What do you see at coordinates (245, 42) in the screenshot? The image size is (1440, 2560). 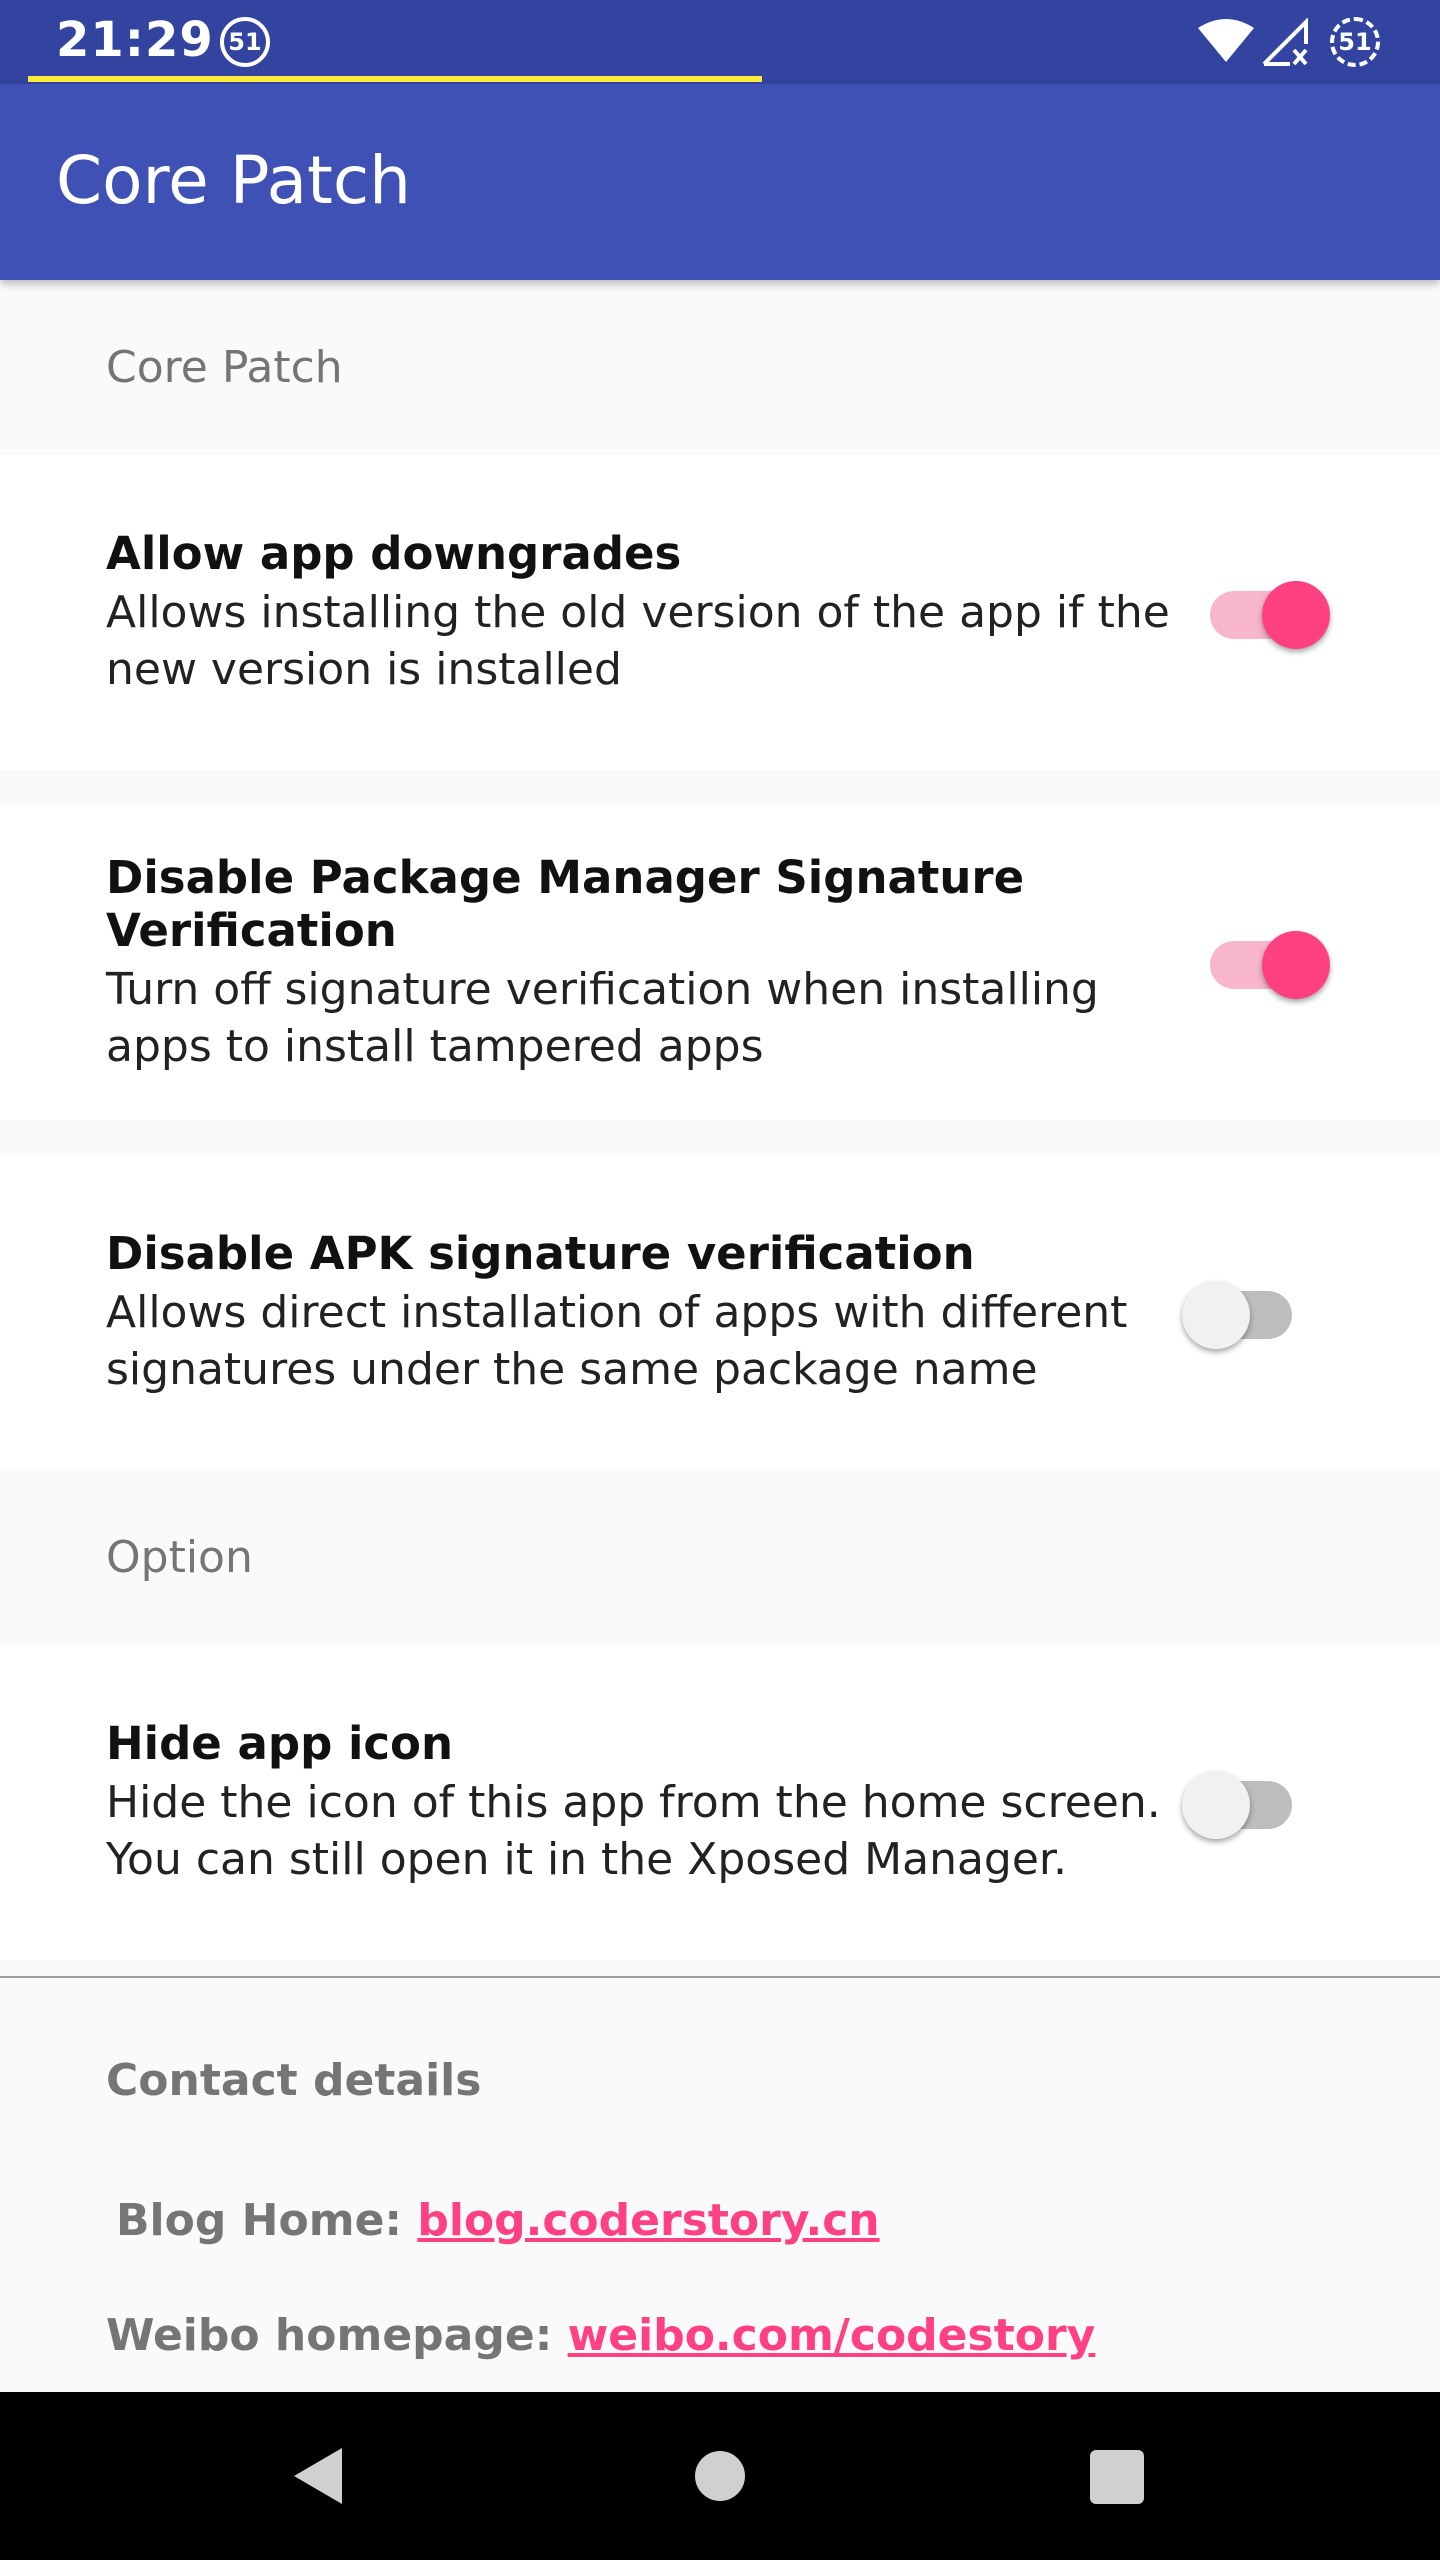 I see `notification-badge-icon: 51` at bounding box center [245, 42].